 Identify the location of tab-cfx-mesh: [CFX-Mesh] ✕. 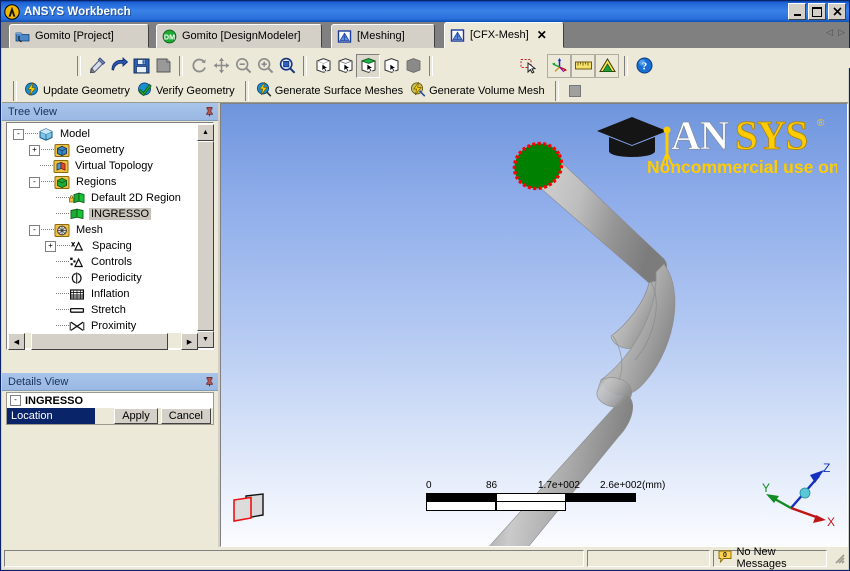
(504, 35).